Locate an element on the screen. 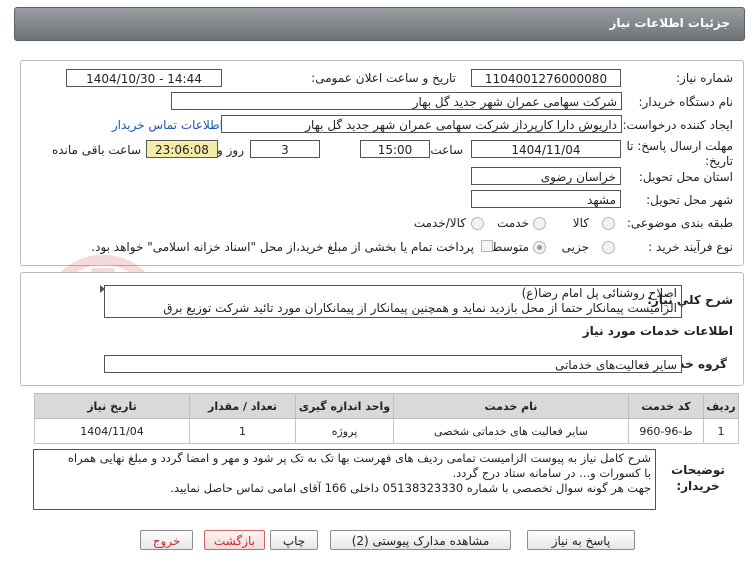  announce-datetime-field: 1404/10/30 - 14:44 is located at coordinates (144, 78).